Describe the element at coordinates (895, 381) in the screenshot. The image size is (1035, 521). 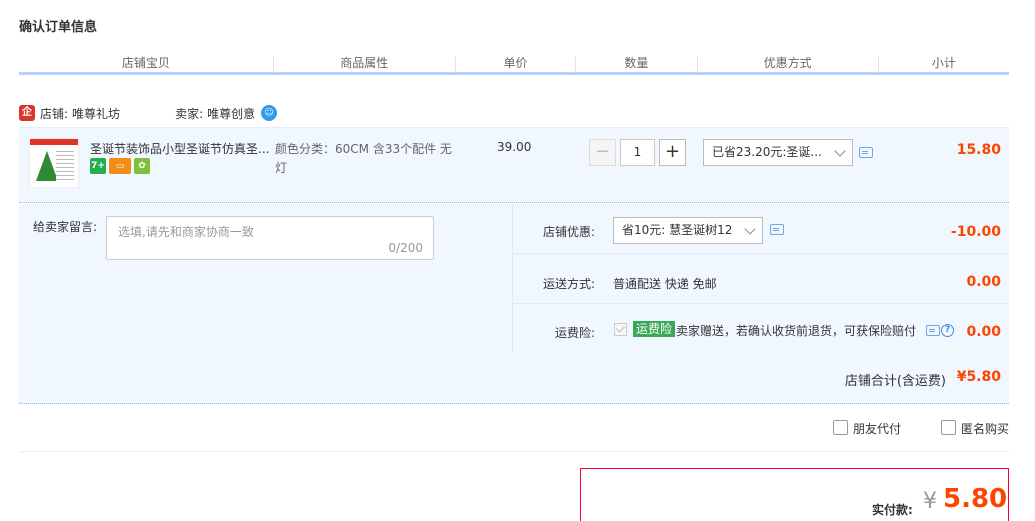
I see `shop-total-label: 店铺合计(含运费)` at that location.